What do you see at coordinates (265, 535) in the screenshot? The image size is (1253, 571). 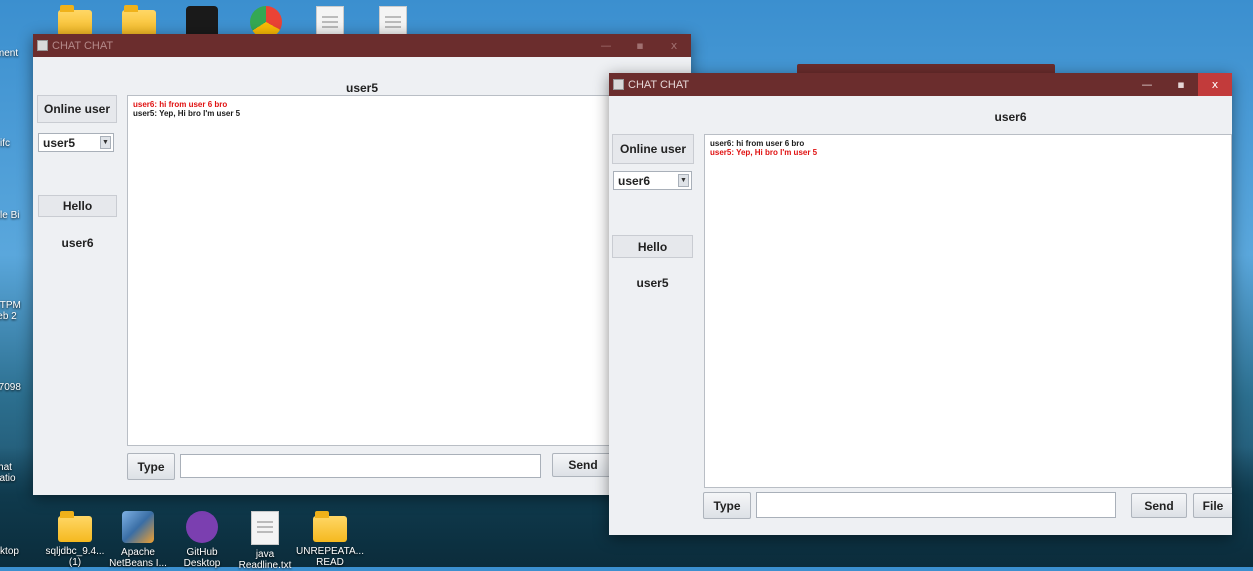 I see `text-file-icon: java Readline.txt` at bounding box center [265, 535].